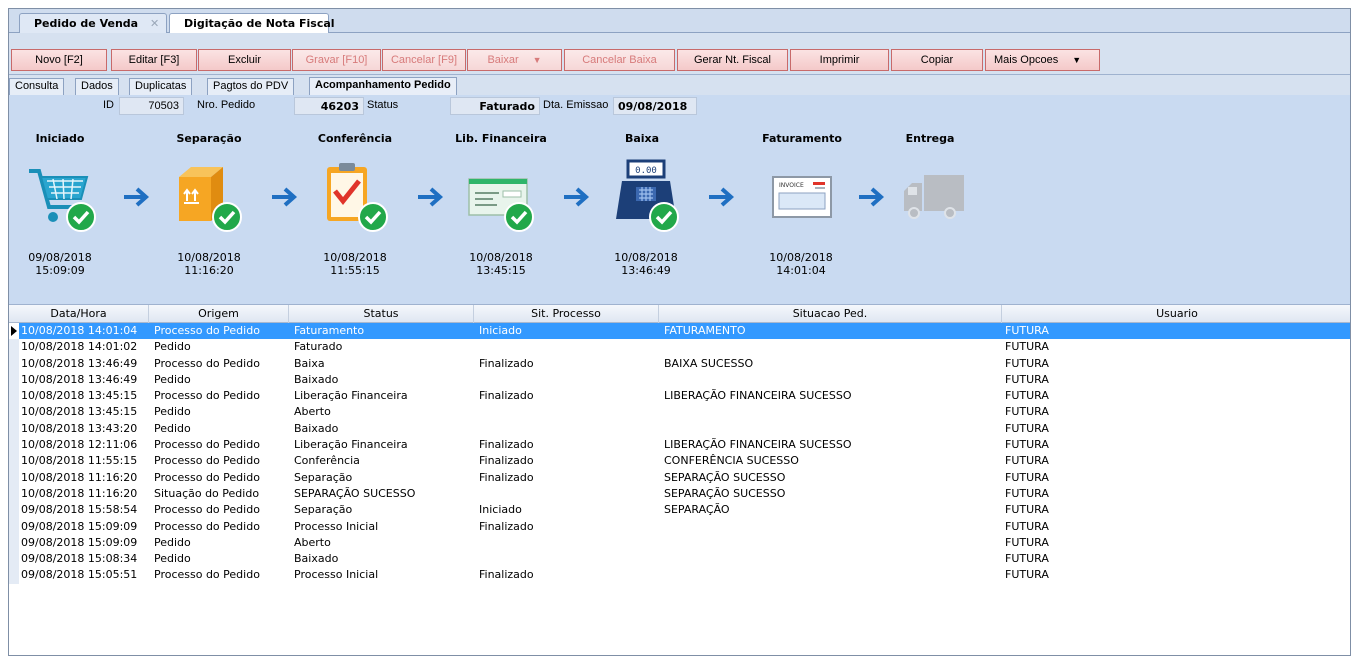  What do you see at coordinates (93, 23) in the screenshot?
I see `tab-pedido-de-venda: Pedido de Venda ✕` at bounding box center [93, 23].